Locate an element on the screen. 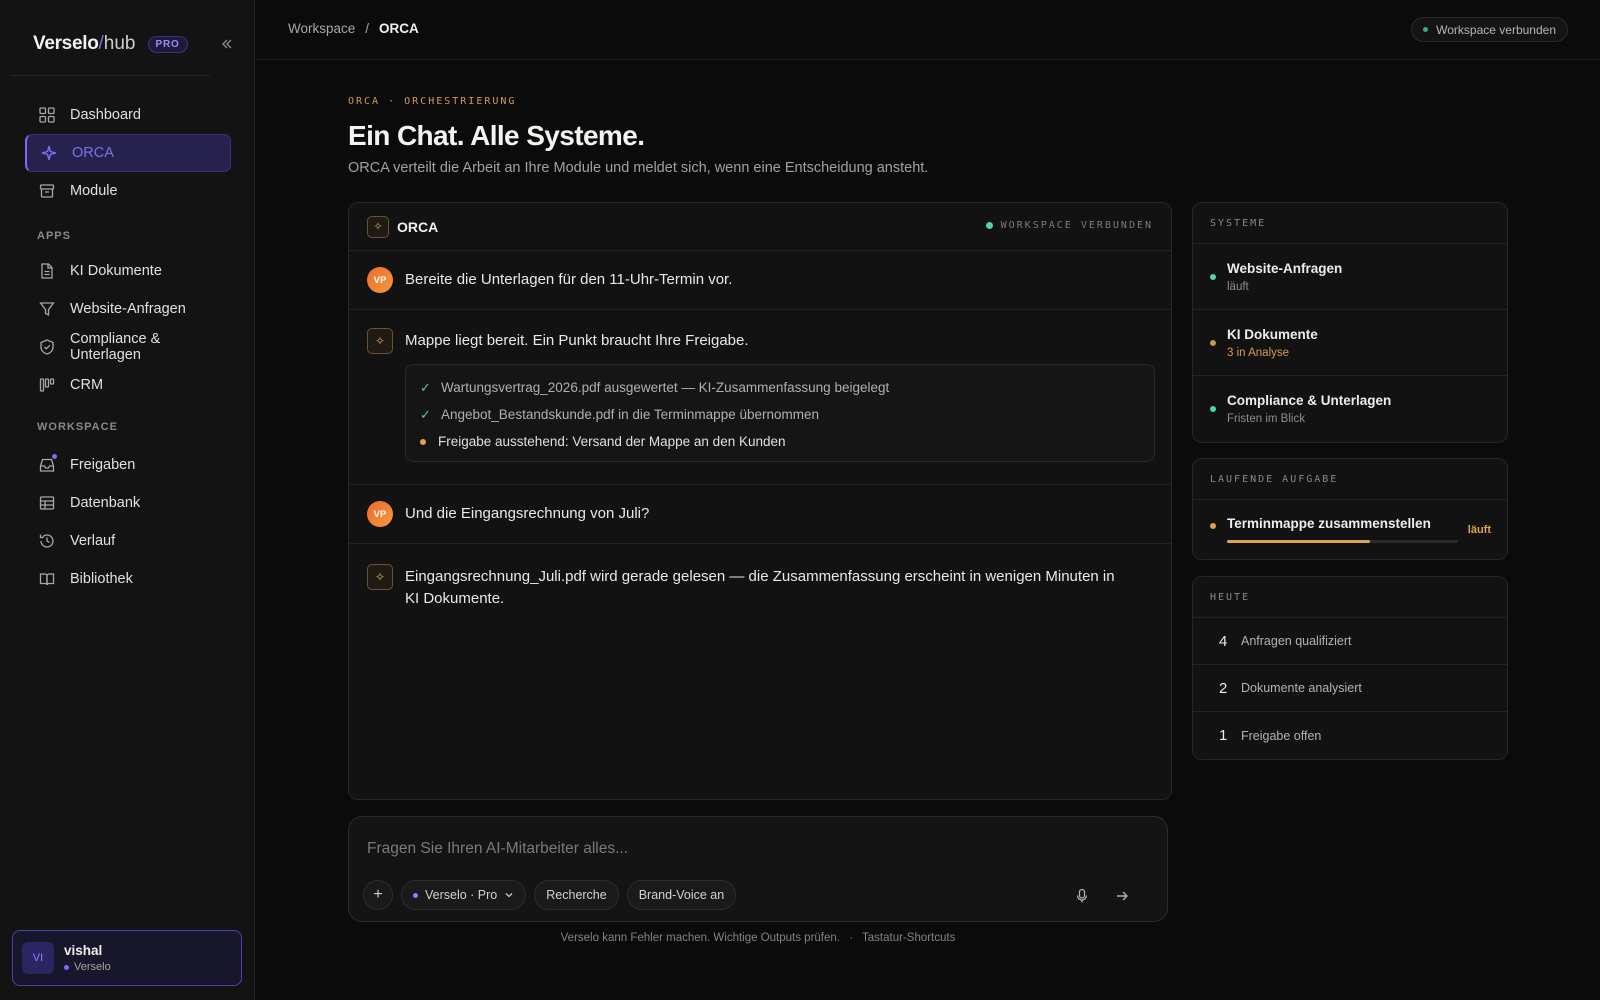 Image resolution: width=1600 pixels, height=1000 pixels. sparkle-icon is located at coordinates (49, 153).